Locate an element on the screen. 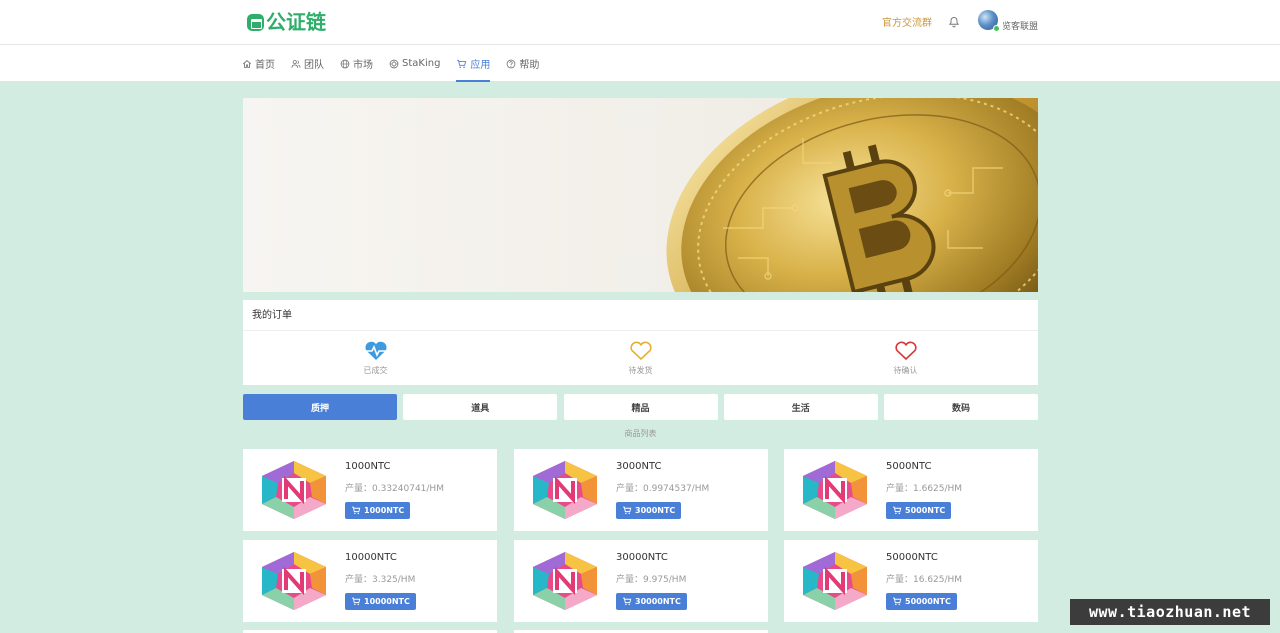 The image size is (1280, 633). order-status-pending-shipment: 待发货 is located at coordinates (640, 358).